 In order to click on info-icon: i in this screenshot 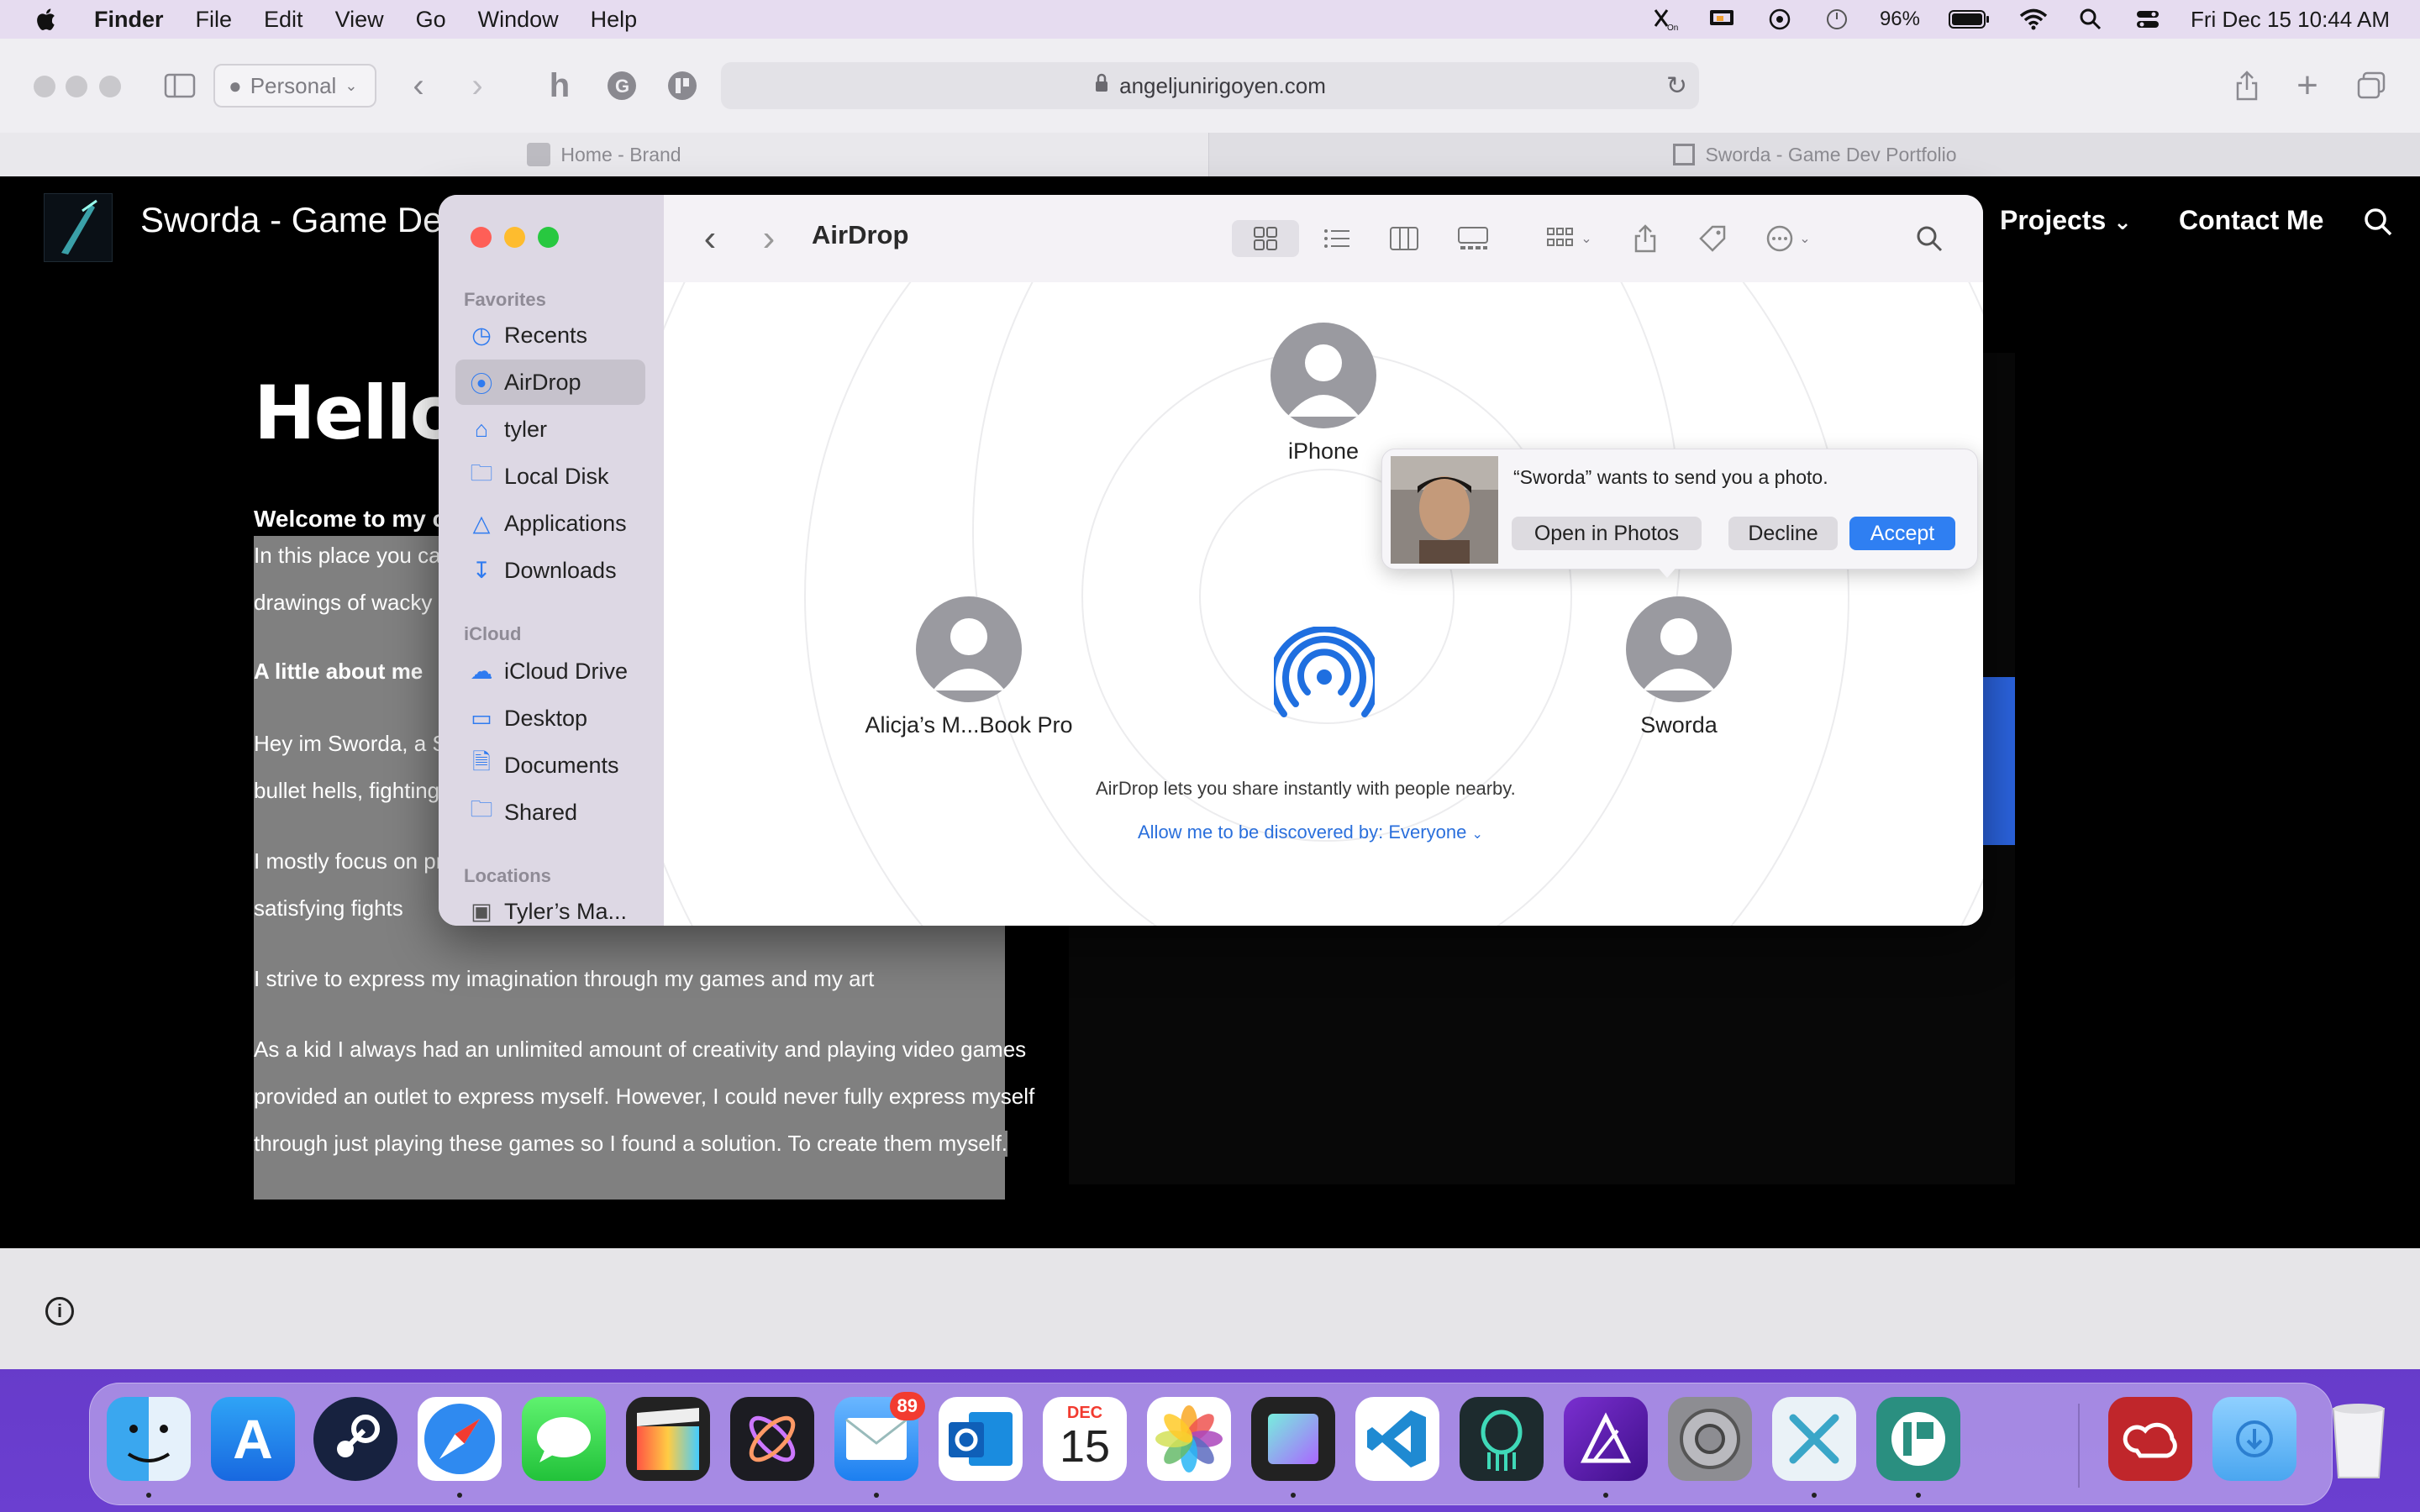, I will do `click(60, 1311)`.